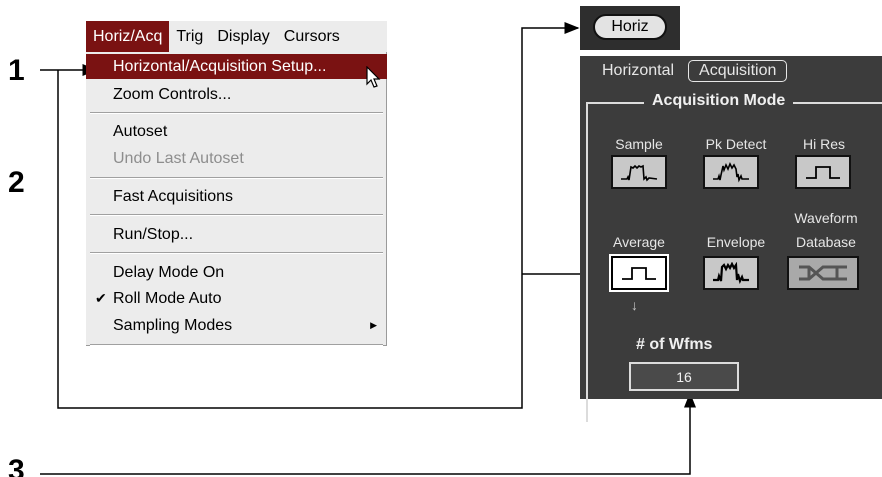 This screenshot has width=882, height=477. What do you see at coordinates (16, 182) in the screenshot?
I see `step-number-2: 2` at bounding box center [16, 182].